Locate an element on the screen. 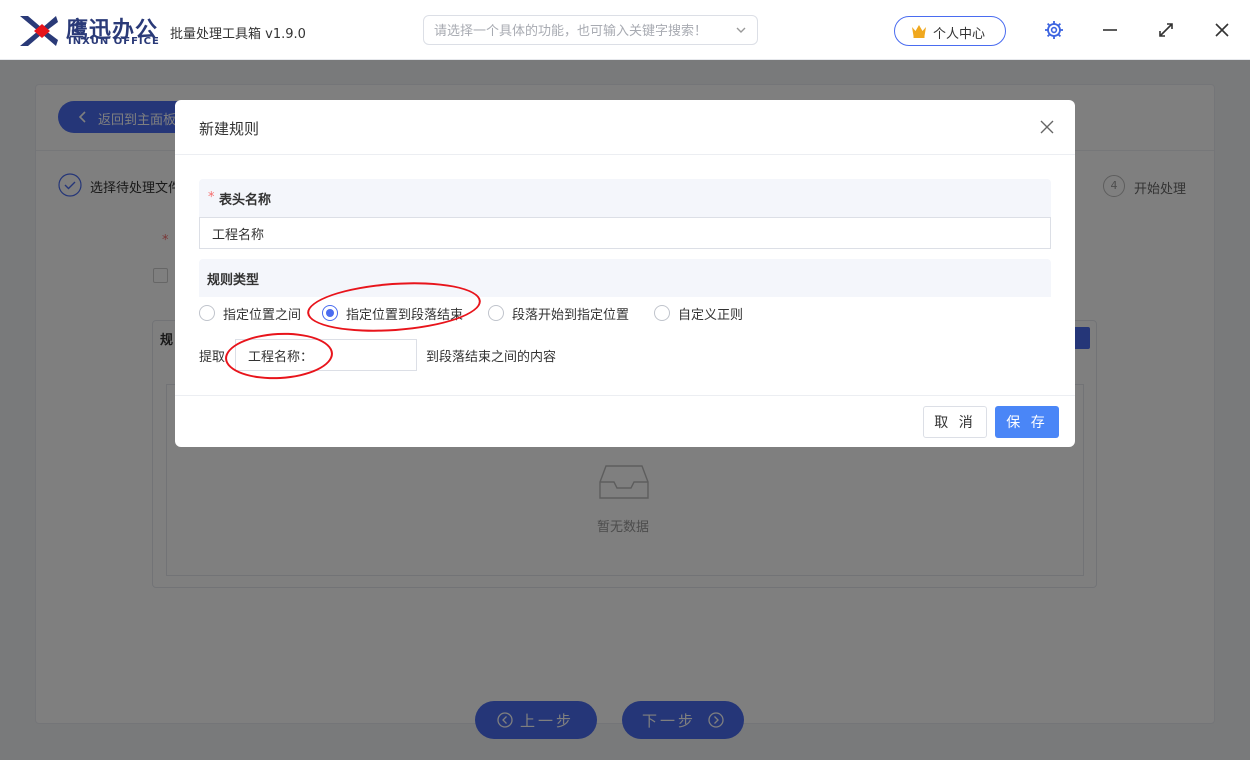  title-bar: 鹰迅办公 INXUN OFFICE 批量处理工具箱 v1.9.0 个人中心 is located at coordinates (625, 30).